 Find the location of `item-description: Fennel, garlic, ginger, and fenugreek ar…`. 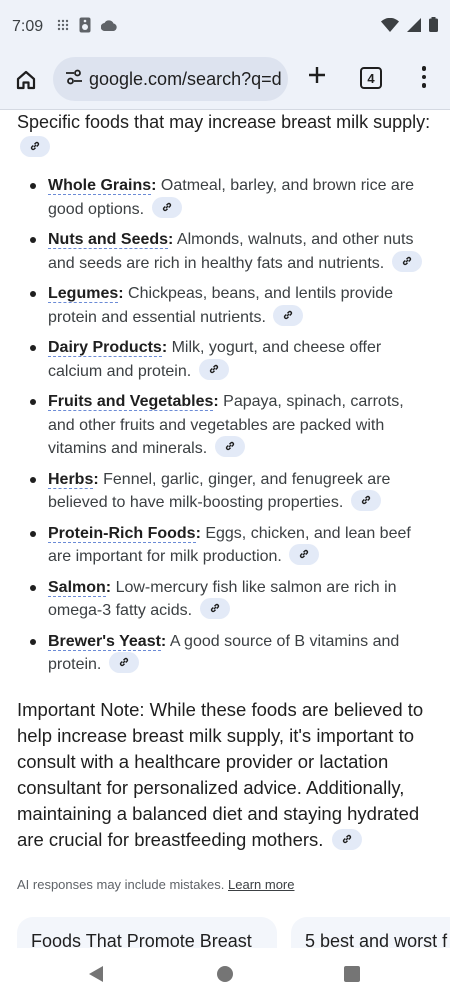

item-description: Fennel, garlic, ginger, and fenugreek ar… is located at coordinates (219, 491).